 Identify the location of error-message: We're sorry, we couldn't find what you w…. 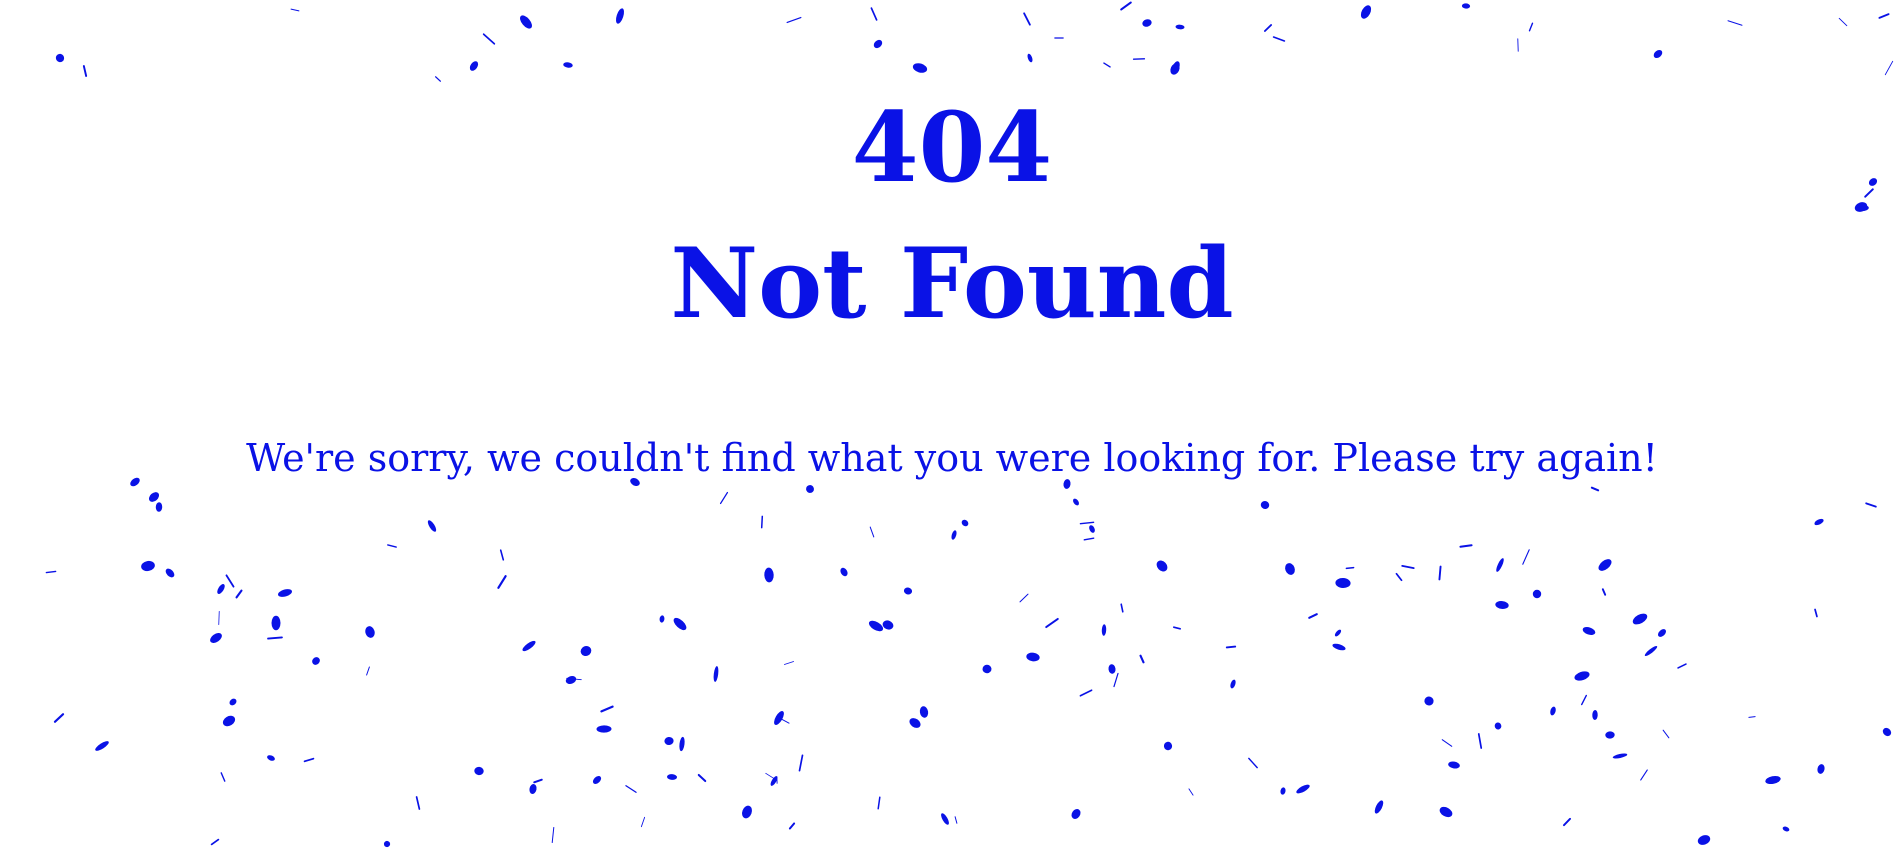
(952, 458).